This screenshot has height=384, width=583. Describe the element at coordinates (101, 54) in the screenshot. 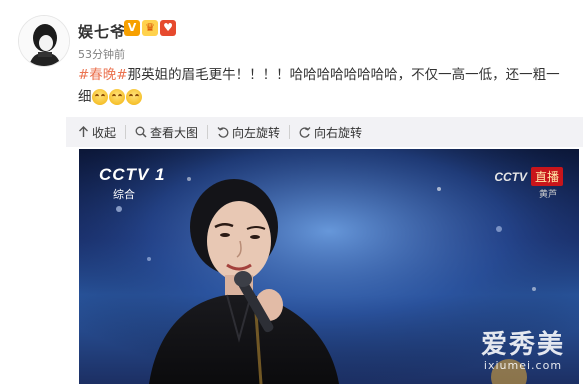

I see `post-timestamp: 53分钟前` at that location.